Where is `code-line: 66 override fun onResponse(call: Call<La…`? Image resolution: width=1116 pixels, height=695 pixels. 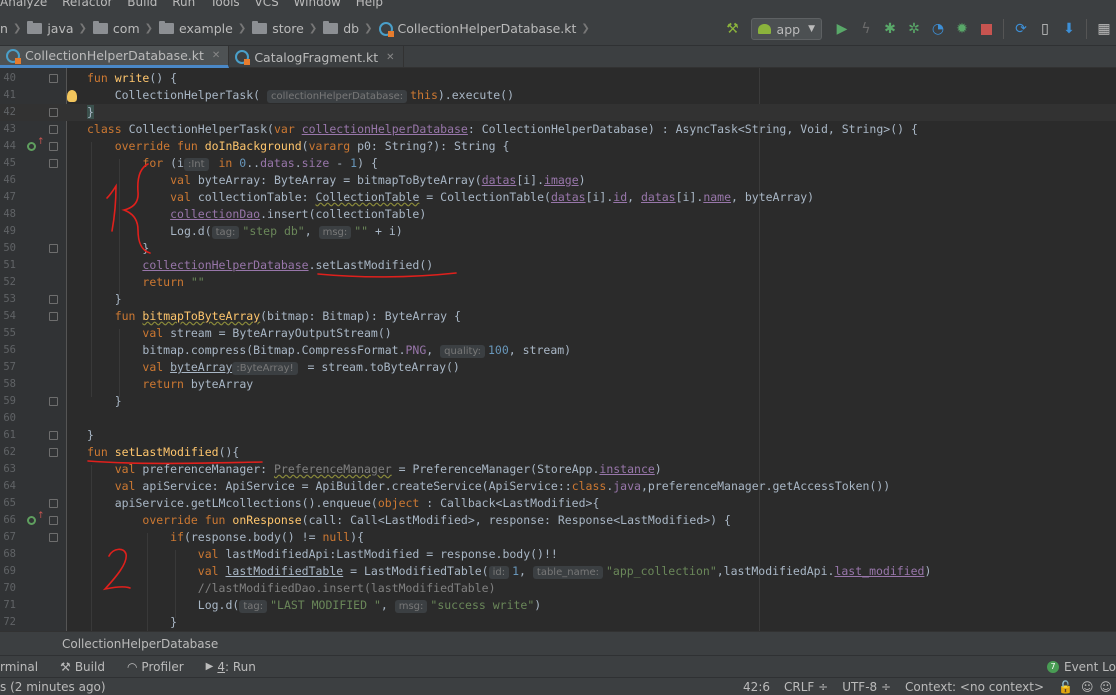
code-line: 66 override fun onResponse(call: Call<La… is located at coordinates (558, 520).